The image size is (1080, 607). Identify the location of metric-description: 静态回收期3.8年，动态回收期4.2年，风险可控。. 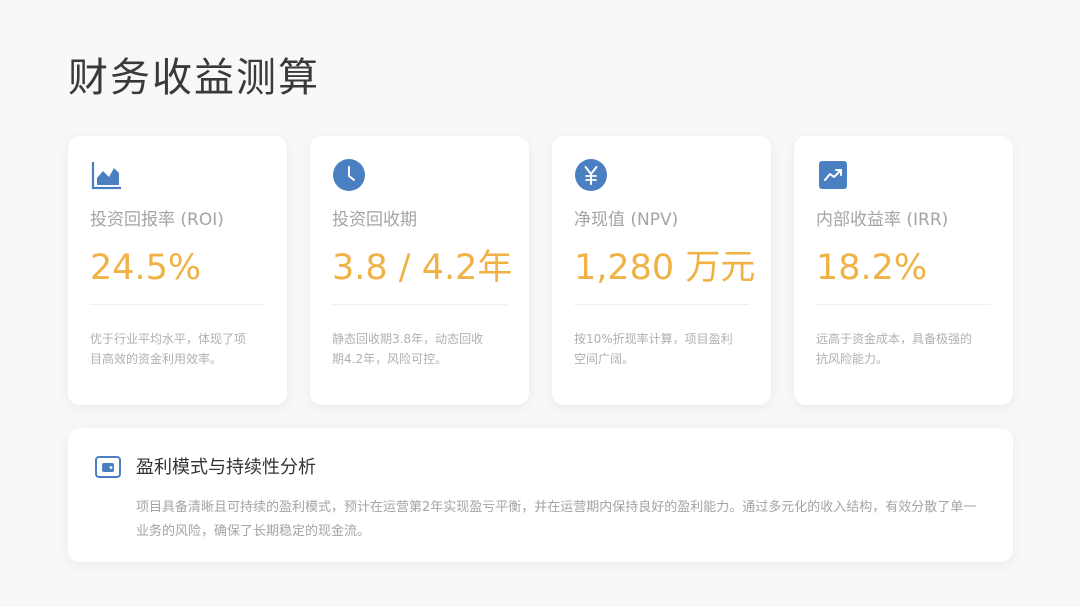
(408, 349).